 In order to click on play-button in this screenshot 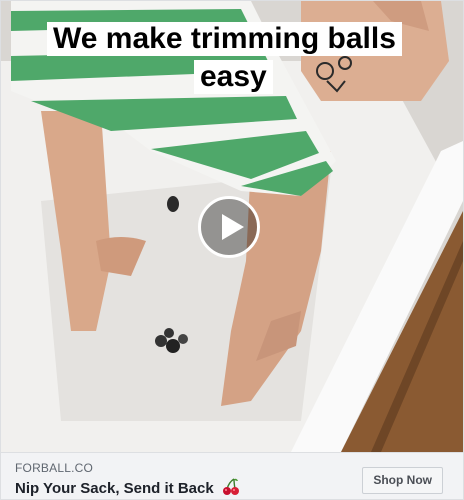, I will do `click(229, 227)`.